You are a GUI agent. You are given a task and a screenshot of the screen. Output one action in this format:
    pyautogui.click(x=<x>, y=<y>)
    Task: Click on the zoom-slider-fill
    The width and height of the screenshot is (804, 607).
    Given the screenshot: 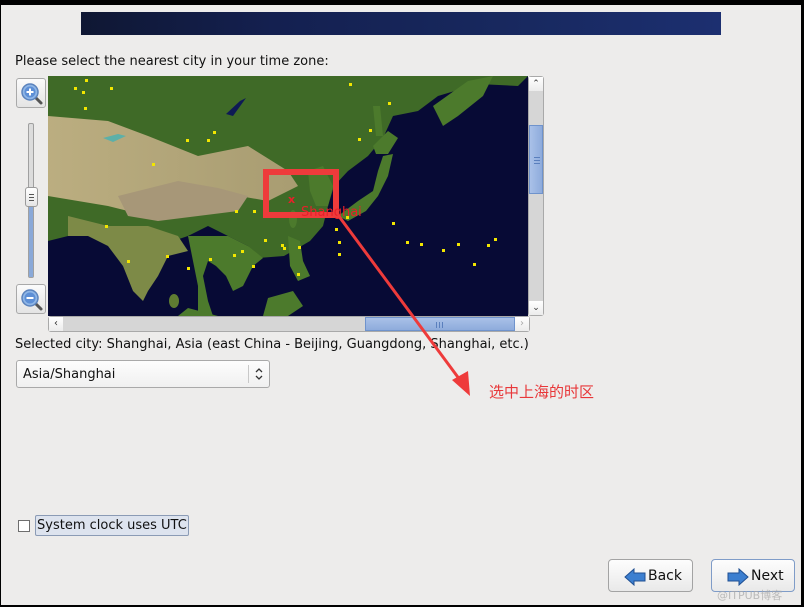 What is the action you would take?
    pyautogui.click(x=31, y=239)
    